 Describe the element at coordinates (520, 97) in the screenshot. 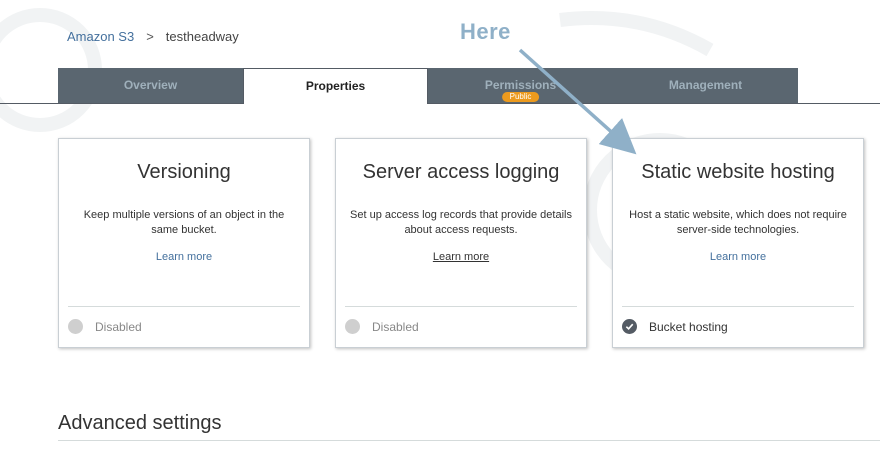

I see `public-badge: Public` at that location.